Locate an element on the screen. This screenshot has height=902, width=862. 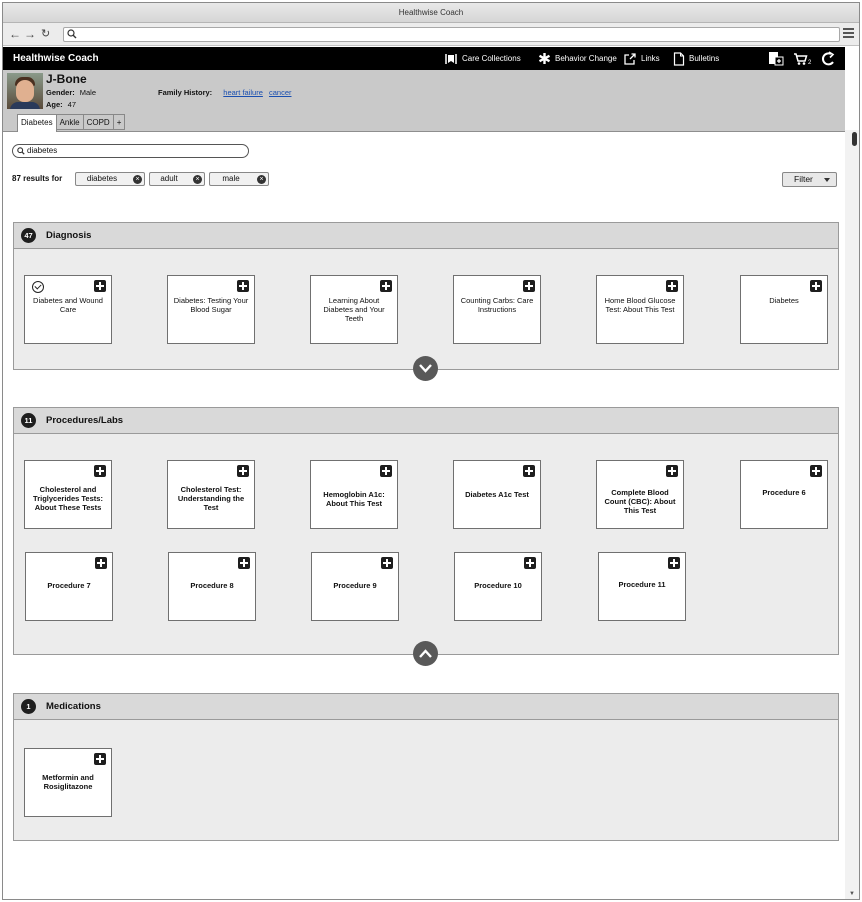
chip-label: diabetes is located at coordinates (102, 178).